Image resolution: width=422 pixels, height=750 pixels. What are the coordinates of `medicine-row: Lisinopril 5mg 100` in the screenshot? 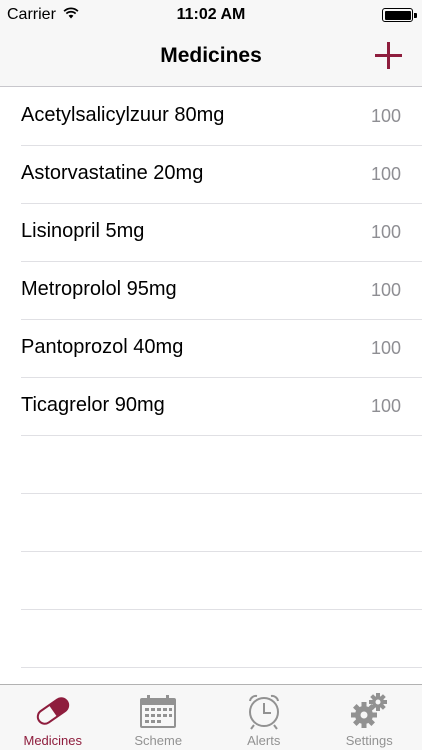 It's located at (221, 233).